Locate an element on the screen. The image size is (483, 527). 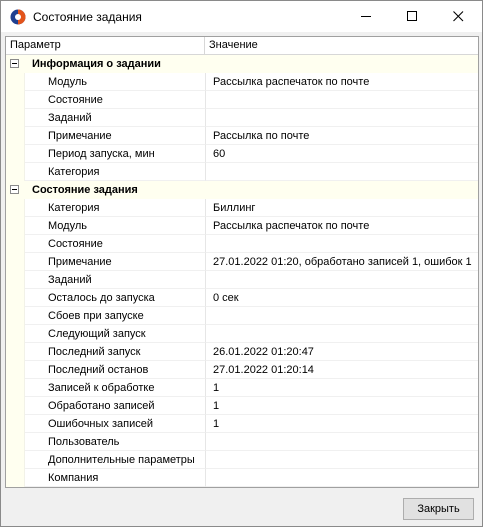
property-row: Дополнительные параметры is located at coordinates (242, 460).